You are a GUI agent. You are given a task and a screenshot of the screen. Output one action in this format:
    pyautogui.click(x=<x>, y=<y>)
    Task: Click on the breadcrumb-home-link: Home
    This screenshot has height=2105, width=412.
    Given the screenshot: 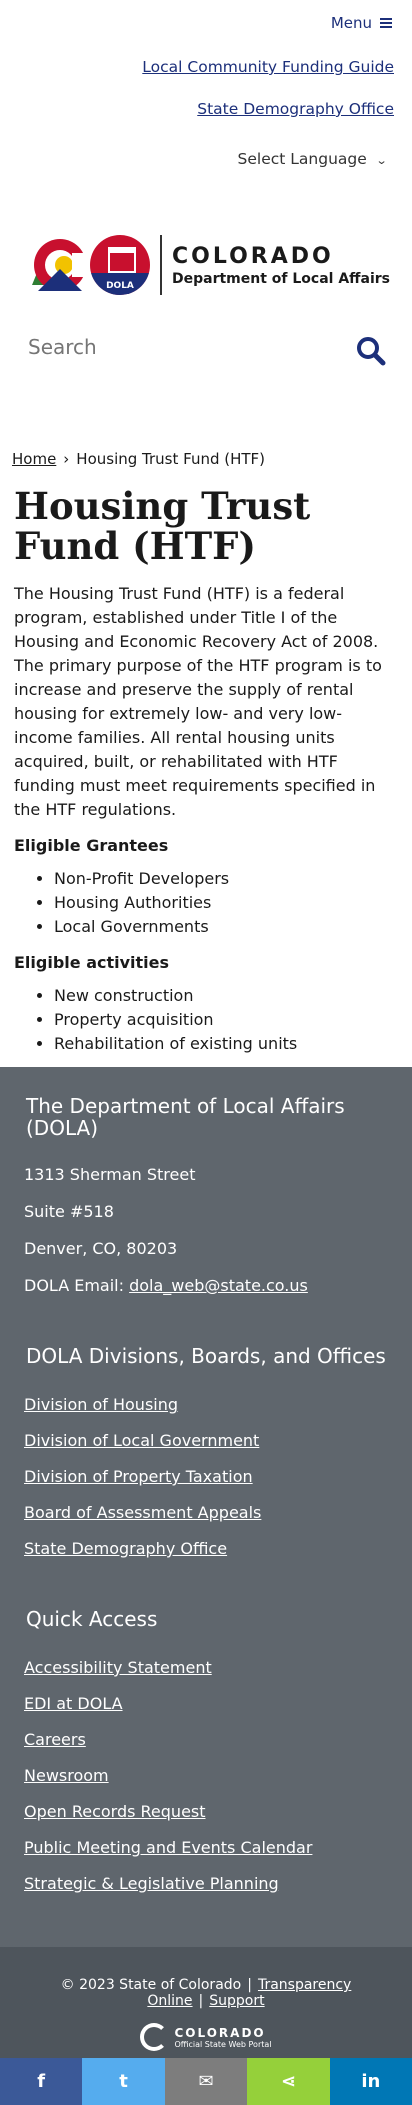 What is the action you would take?
    pyautogui.click(x=34, y=459)
    